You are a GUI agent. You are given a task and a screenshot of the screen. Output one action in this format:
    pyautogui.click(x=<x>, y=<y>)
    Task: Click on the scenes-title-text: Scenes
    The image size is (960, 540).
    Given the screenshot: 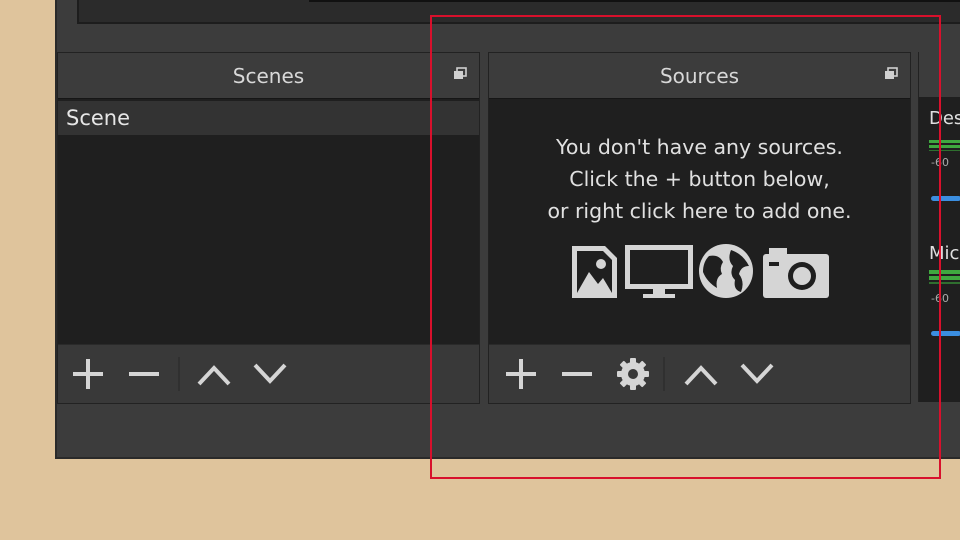 What is the action you would take?
    pyautogui.click(x=268, y=75)
    